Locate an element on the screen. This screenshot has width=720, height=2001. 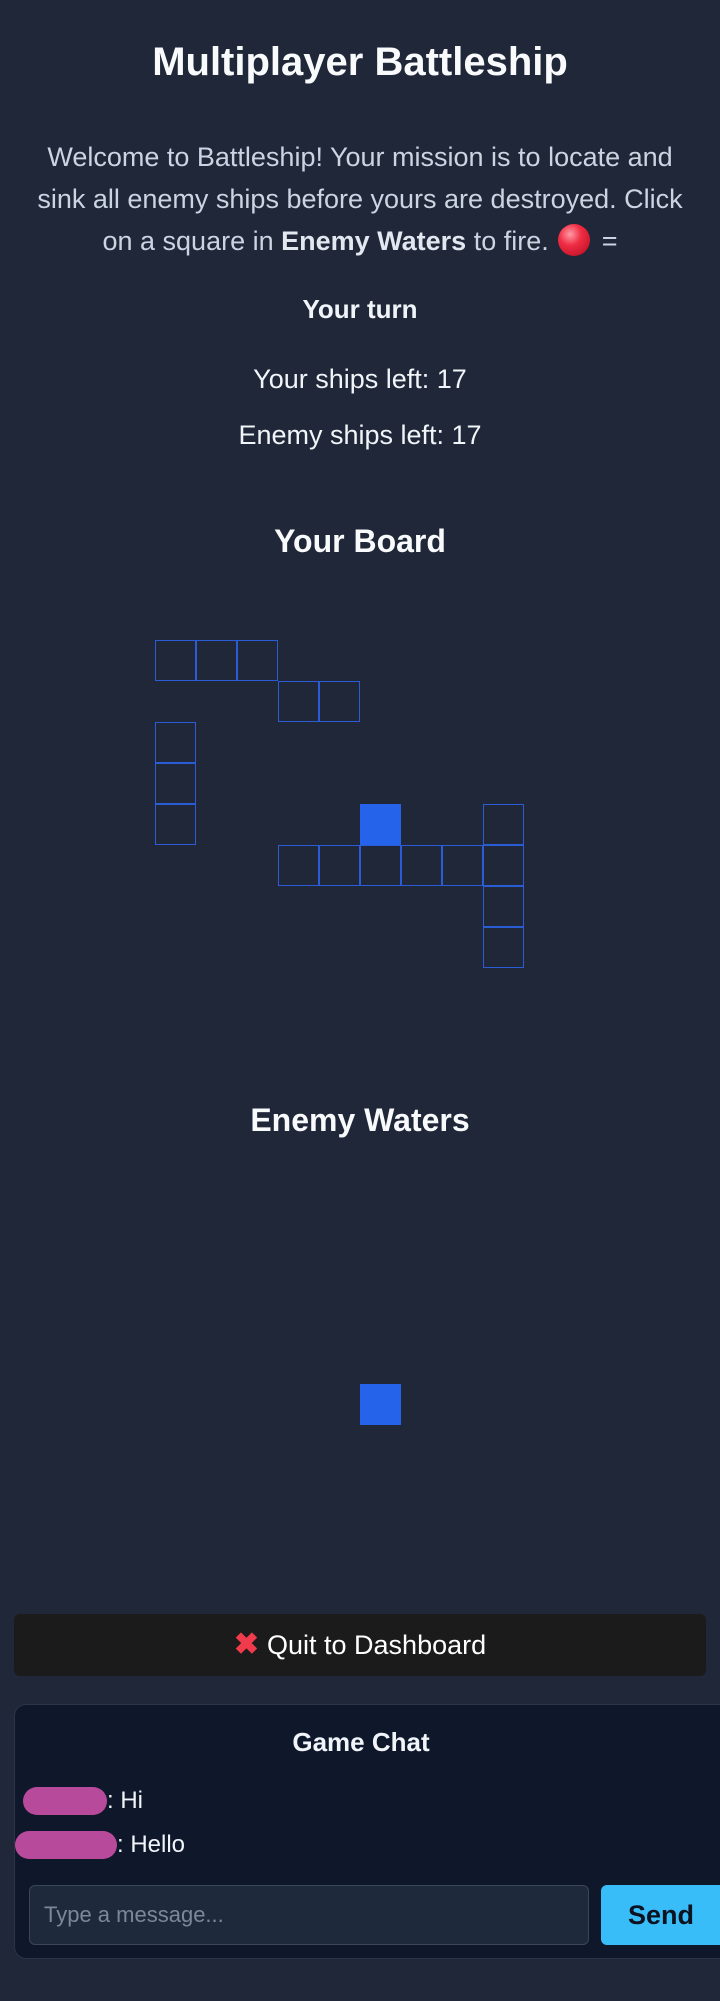
chat-title: Game Chat is located at coordinates (361, 1742).